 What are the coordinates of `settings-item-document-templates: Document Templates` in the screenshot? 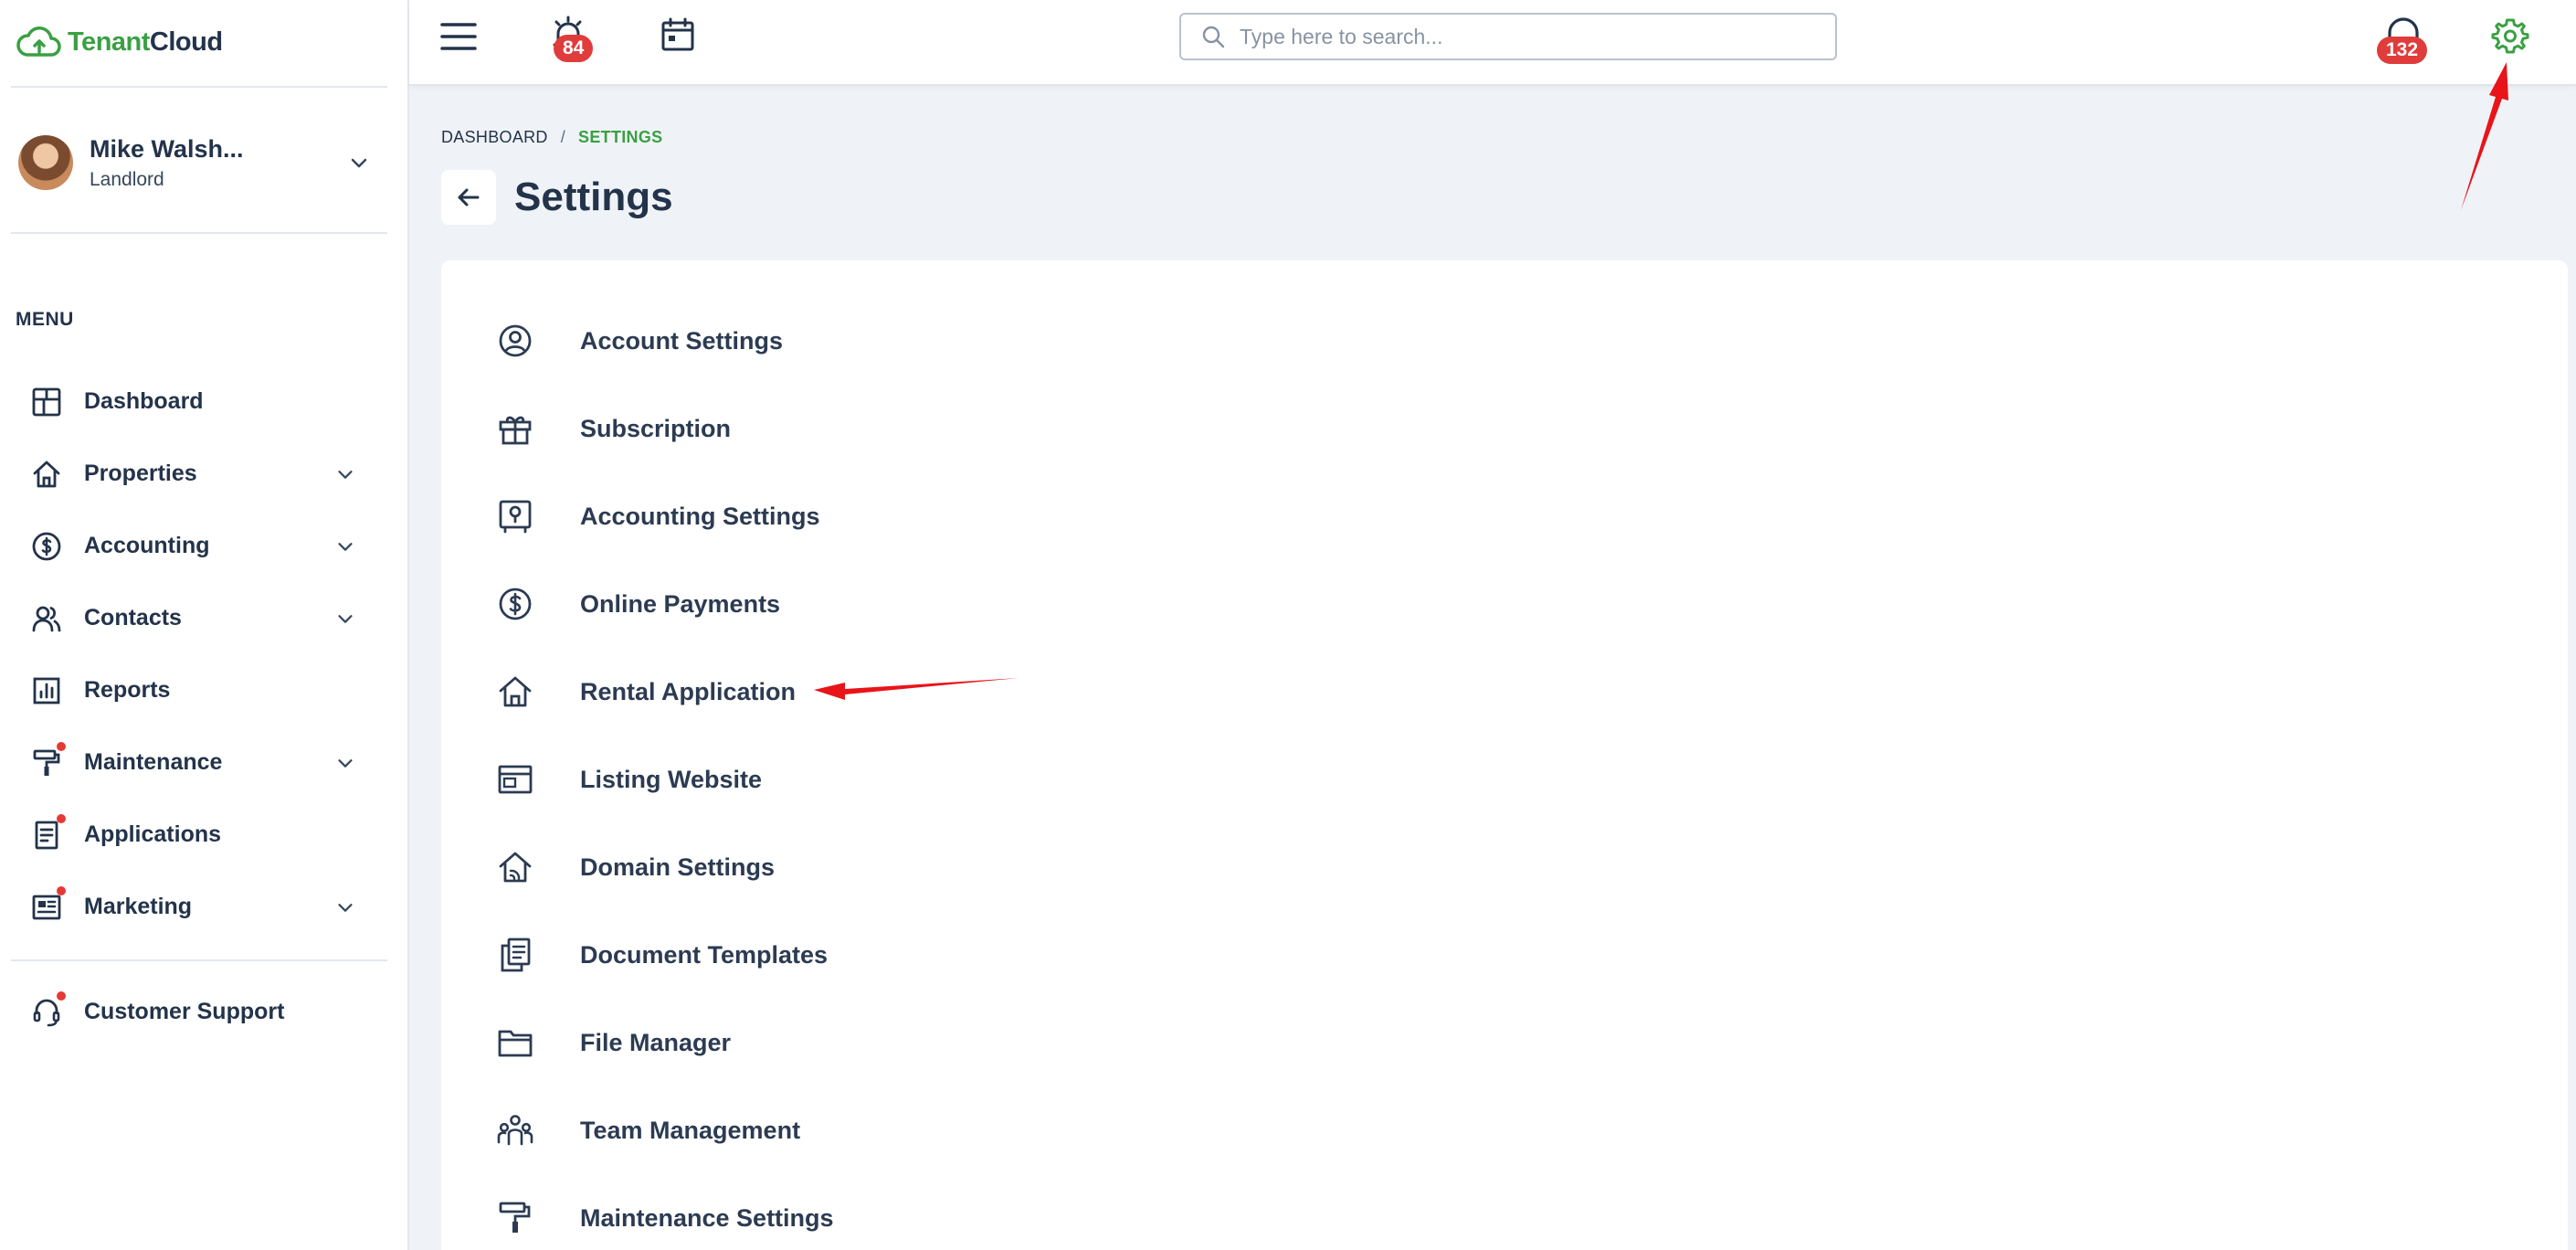 It's located at (665, 955).